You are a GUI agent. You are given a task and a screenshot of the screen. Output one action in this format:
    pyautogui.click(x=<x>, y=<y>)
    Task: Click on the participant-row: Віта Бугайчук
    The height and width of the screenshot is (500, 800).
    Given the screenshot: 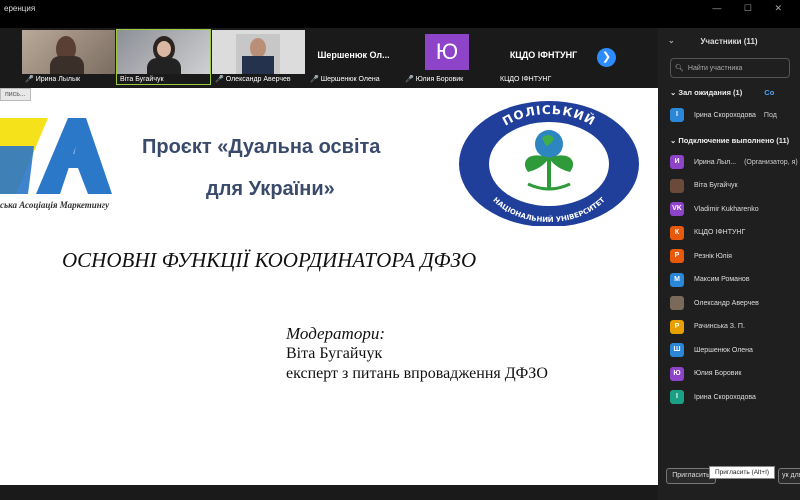 What is the action you would take?
    pyautogui.click(x=704, y=186)
    